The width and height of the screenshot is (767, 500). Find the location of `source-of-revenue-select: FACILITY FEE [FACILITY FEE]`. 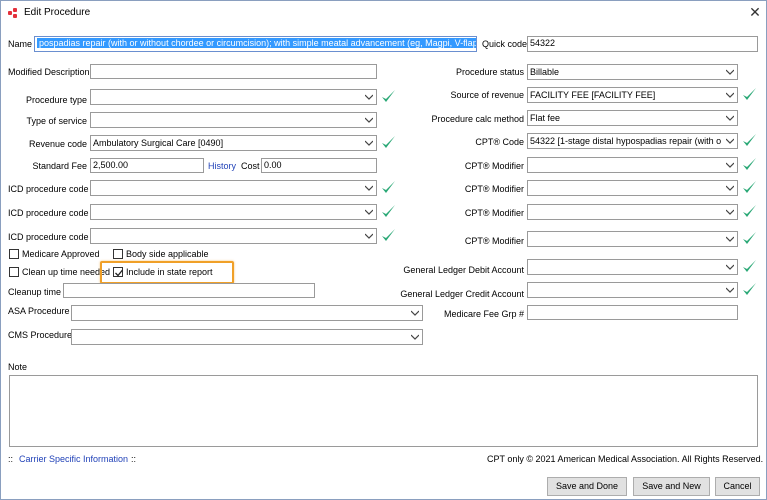

source-of-revenue-select: FACILITY FEE [FACILITY FEE] is located at coordinates (632, 95).